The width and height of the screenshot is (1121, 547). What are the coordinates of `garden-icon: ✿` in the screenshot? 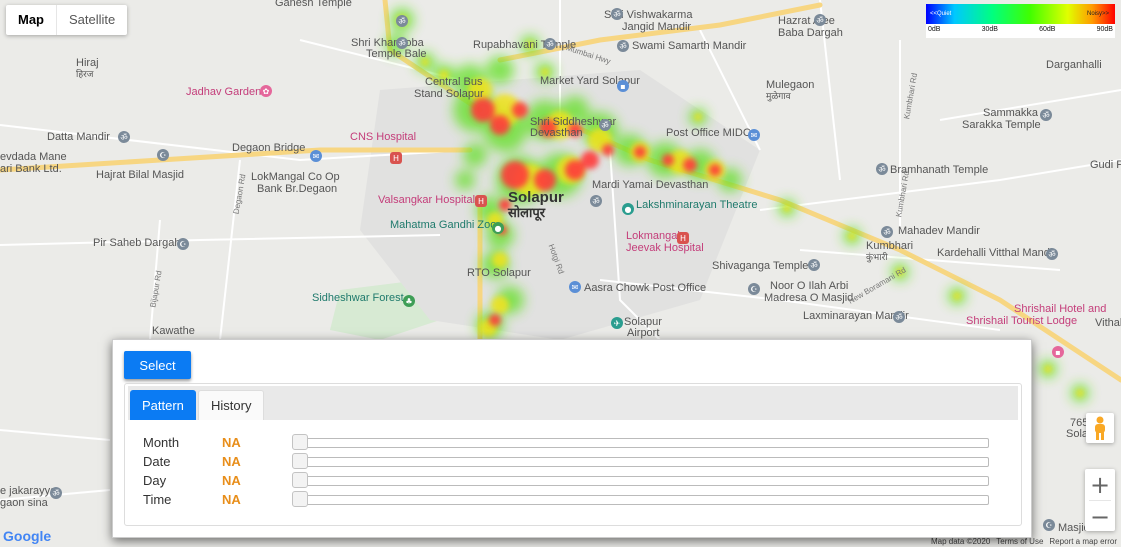 It's located at (266, 91).